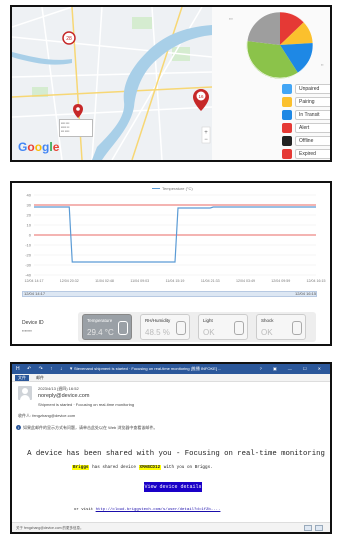 The height and width of the screenshot is (538, 342). I want to click on x-tick-label: 12/04 09:59, so click(280, 281).